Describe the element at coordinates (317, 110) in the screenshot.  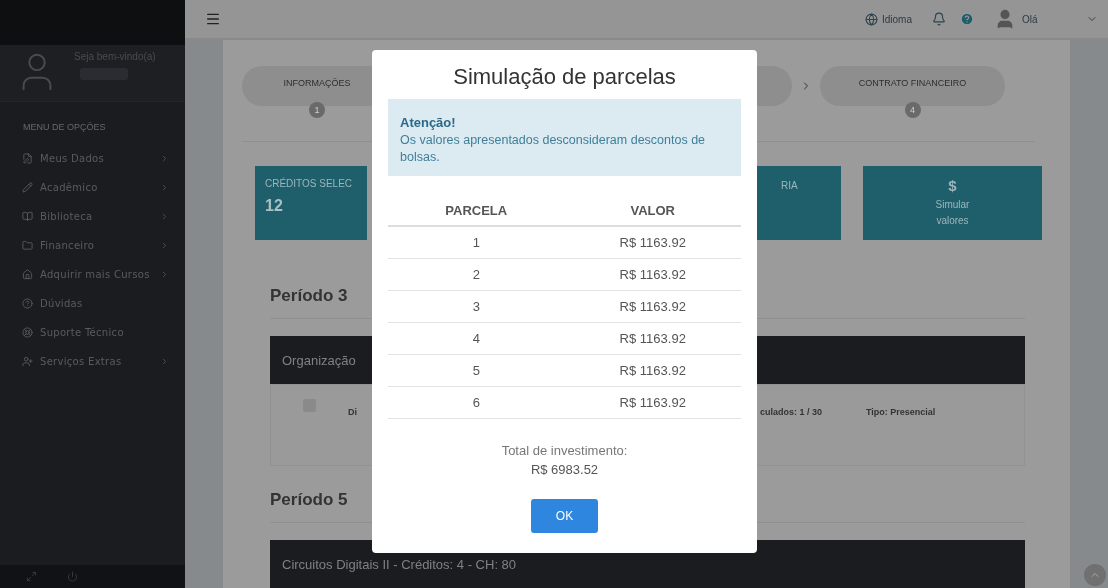
I see `step-number: 1` at that location.